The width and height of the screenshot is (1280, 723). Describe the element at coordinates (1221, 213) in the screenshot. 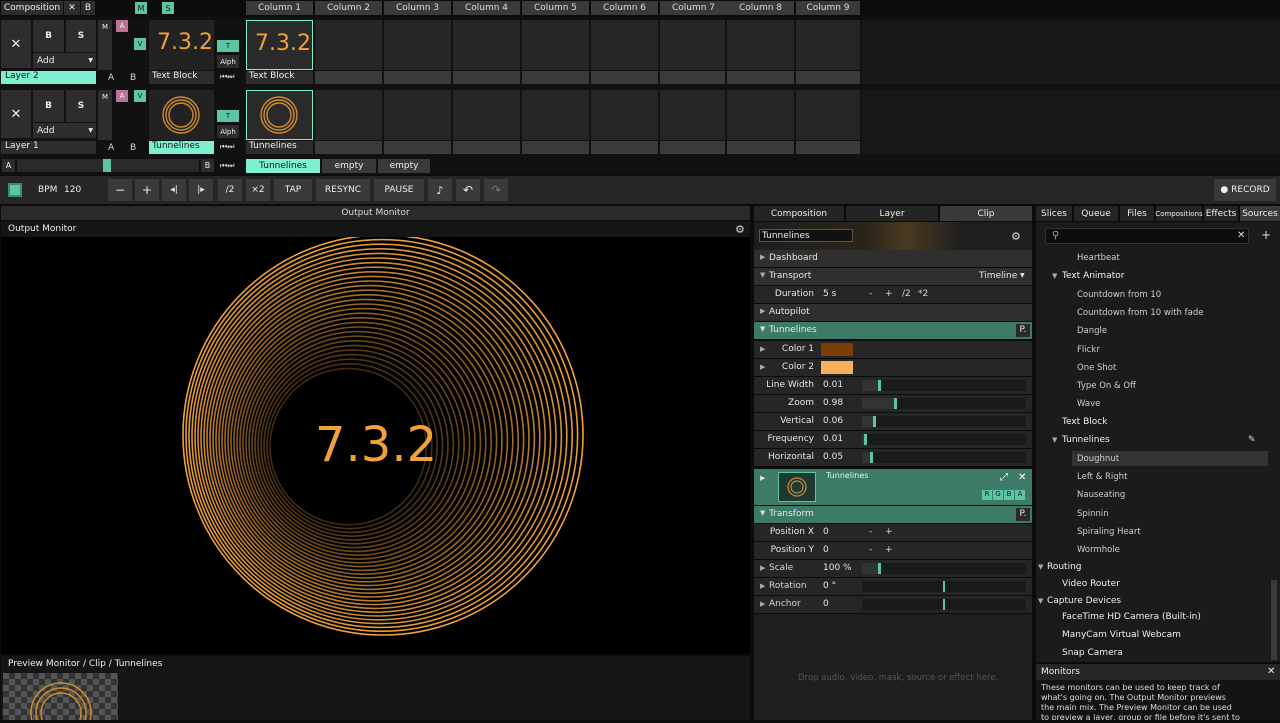

I see `tab-effects: Effects` at that location.